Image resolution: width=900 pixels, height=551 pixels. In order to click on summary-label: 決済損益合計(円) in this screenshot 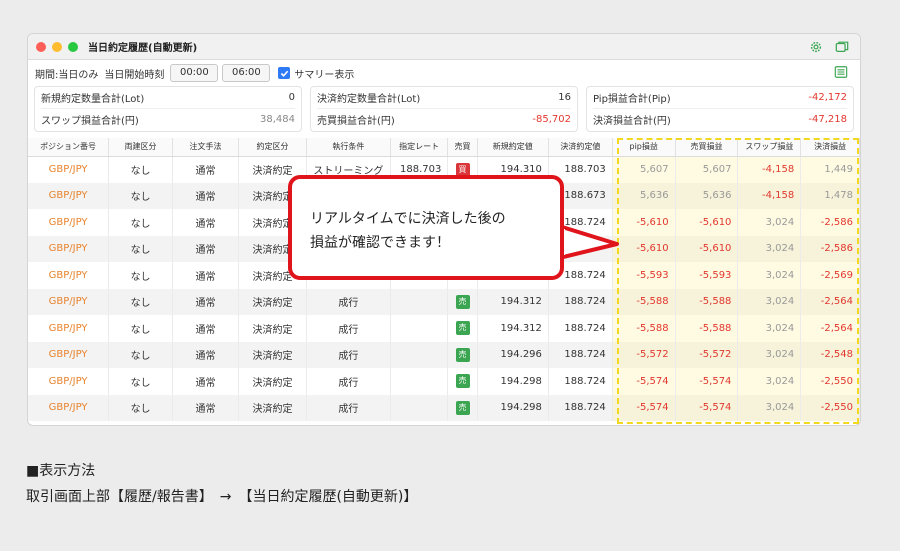, I will do `click(632, 121)`.